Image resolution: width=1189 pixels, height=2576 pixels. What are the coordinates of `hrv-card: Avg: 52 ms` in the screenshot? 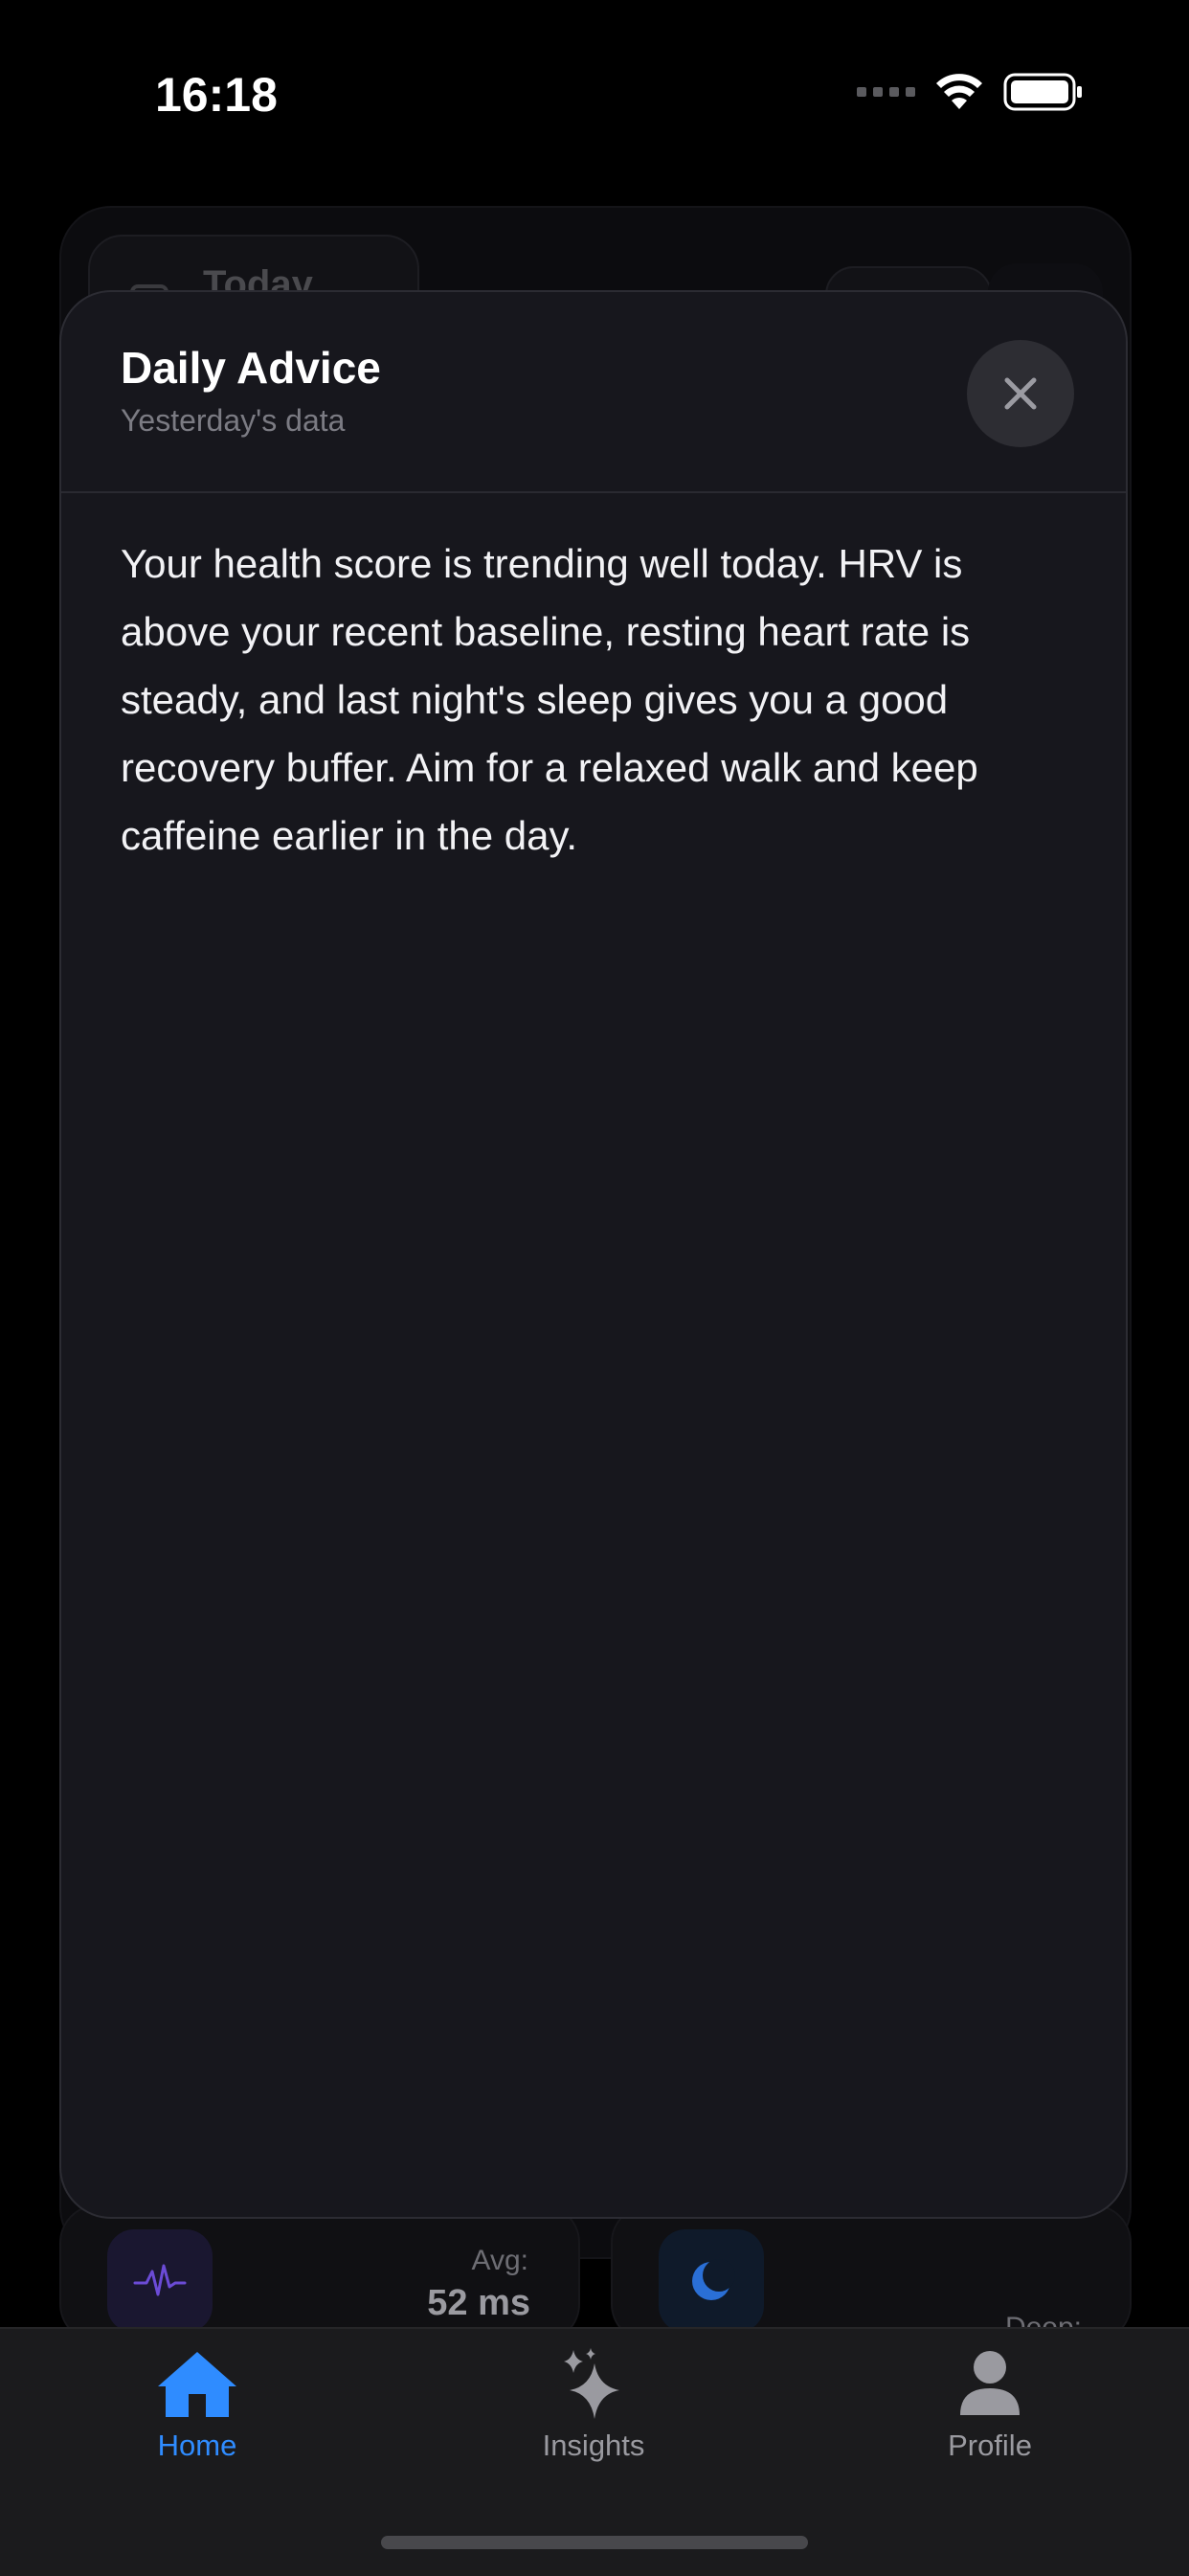 It's located at (319, 2273).